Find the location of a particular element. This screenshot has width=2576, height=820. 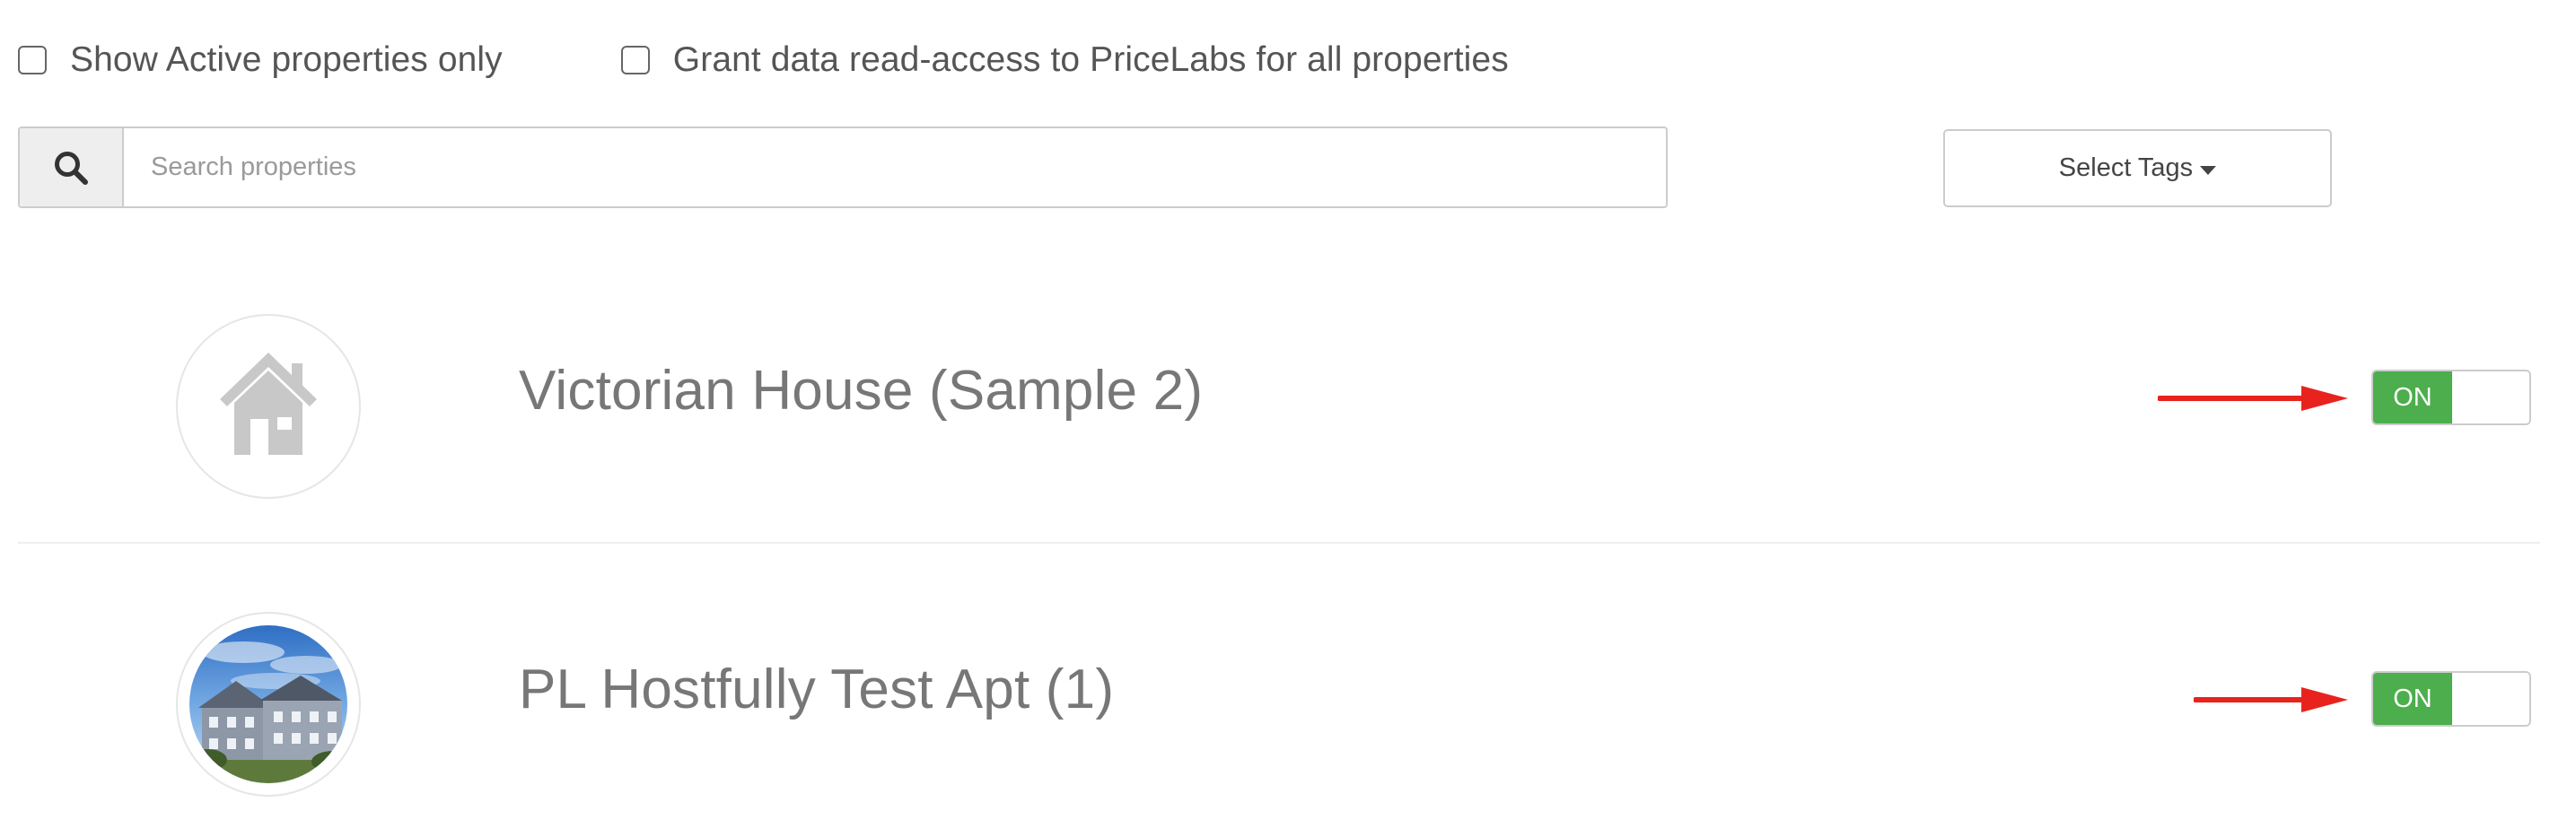

property-name: Victorian House (Sample 2) is located at coordinates (861, 391).